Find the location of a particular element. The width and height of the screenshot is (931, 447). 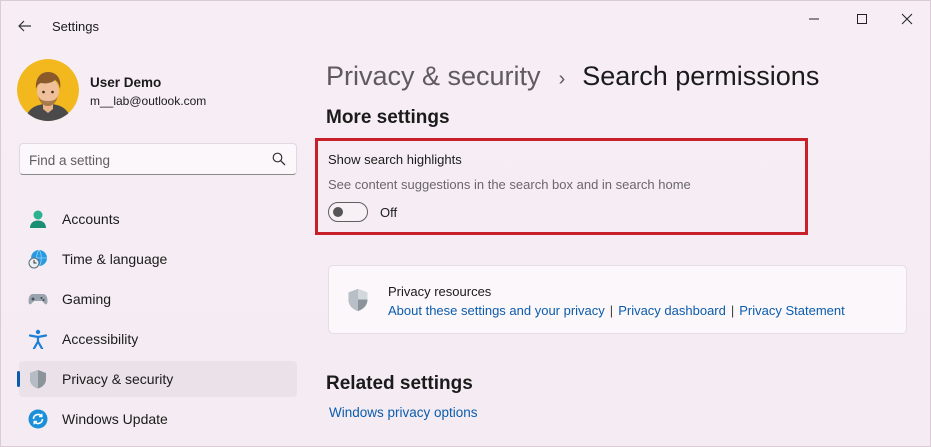

section-title-more-settings: More settings is located at coordinates (388, 117).